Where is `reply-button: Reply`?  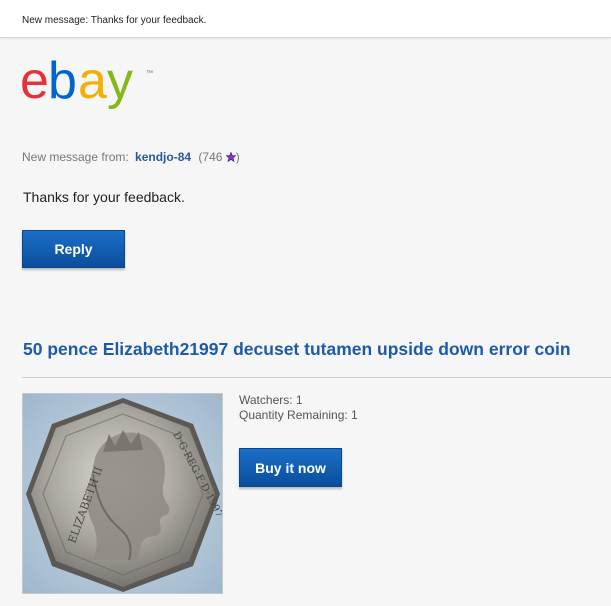
reply-button: Reply is located at coordinates (73, 249).